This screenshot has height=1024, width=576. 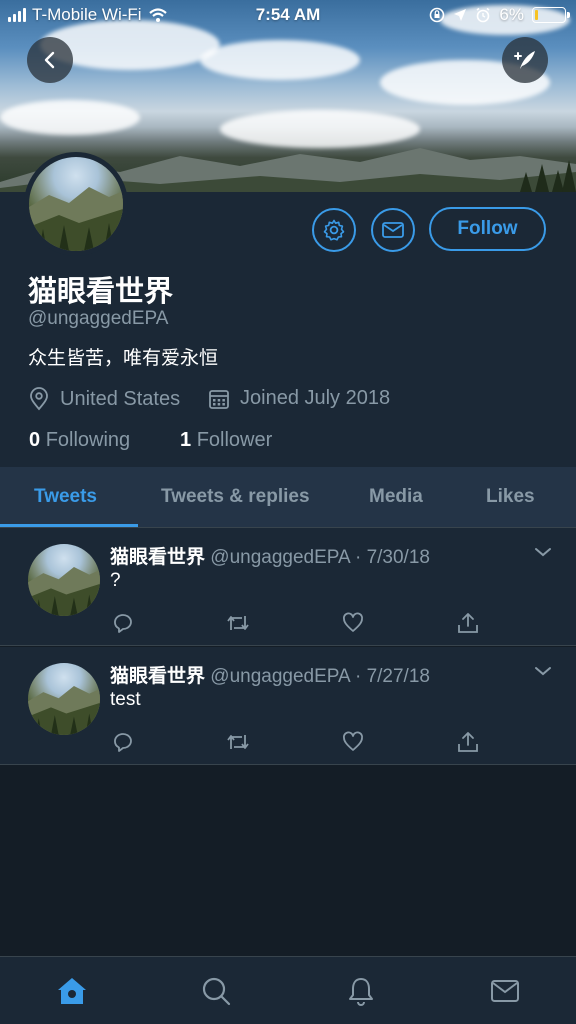 What do you see at coordinates (288, 990) in the screenshot?
I see `bottom-nav` at bounding box center [288, 990].